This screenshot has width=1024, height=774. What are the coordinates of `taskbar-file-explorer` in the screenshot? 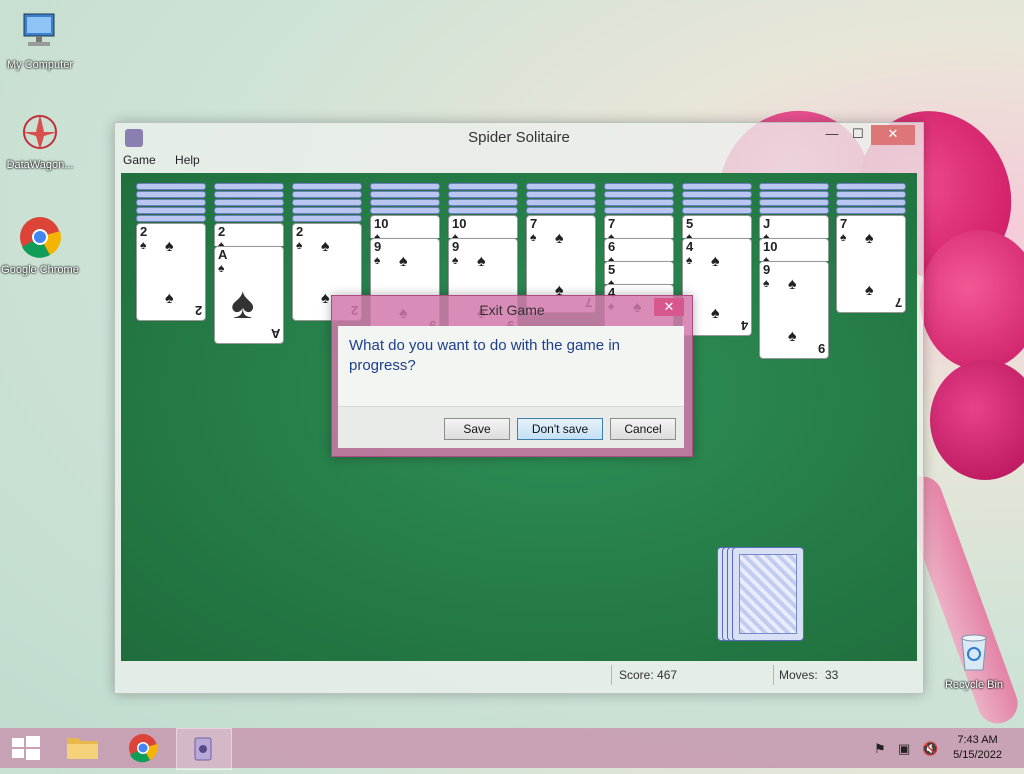 It's located at (83, 748).